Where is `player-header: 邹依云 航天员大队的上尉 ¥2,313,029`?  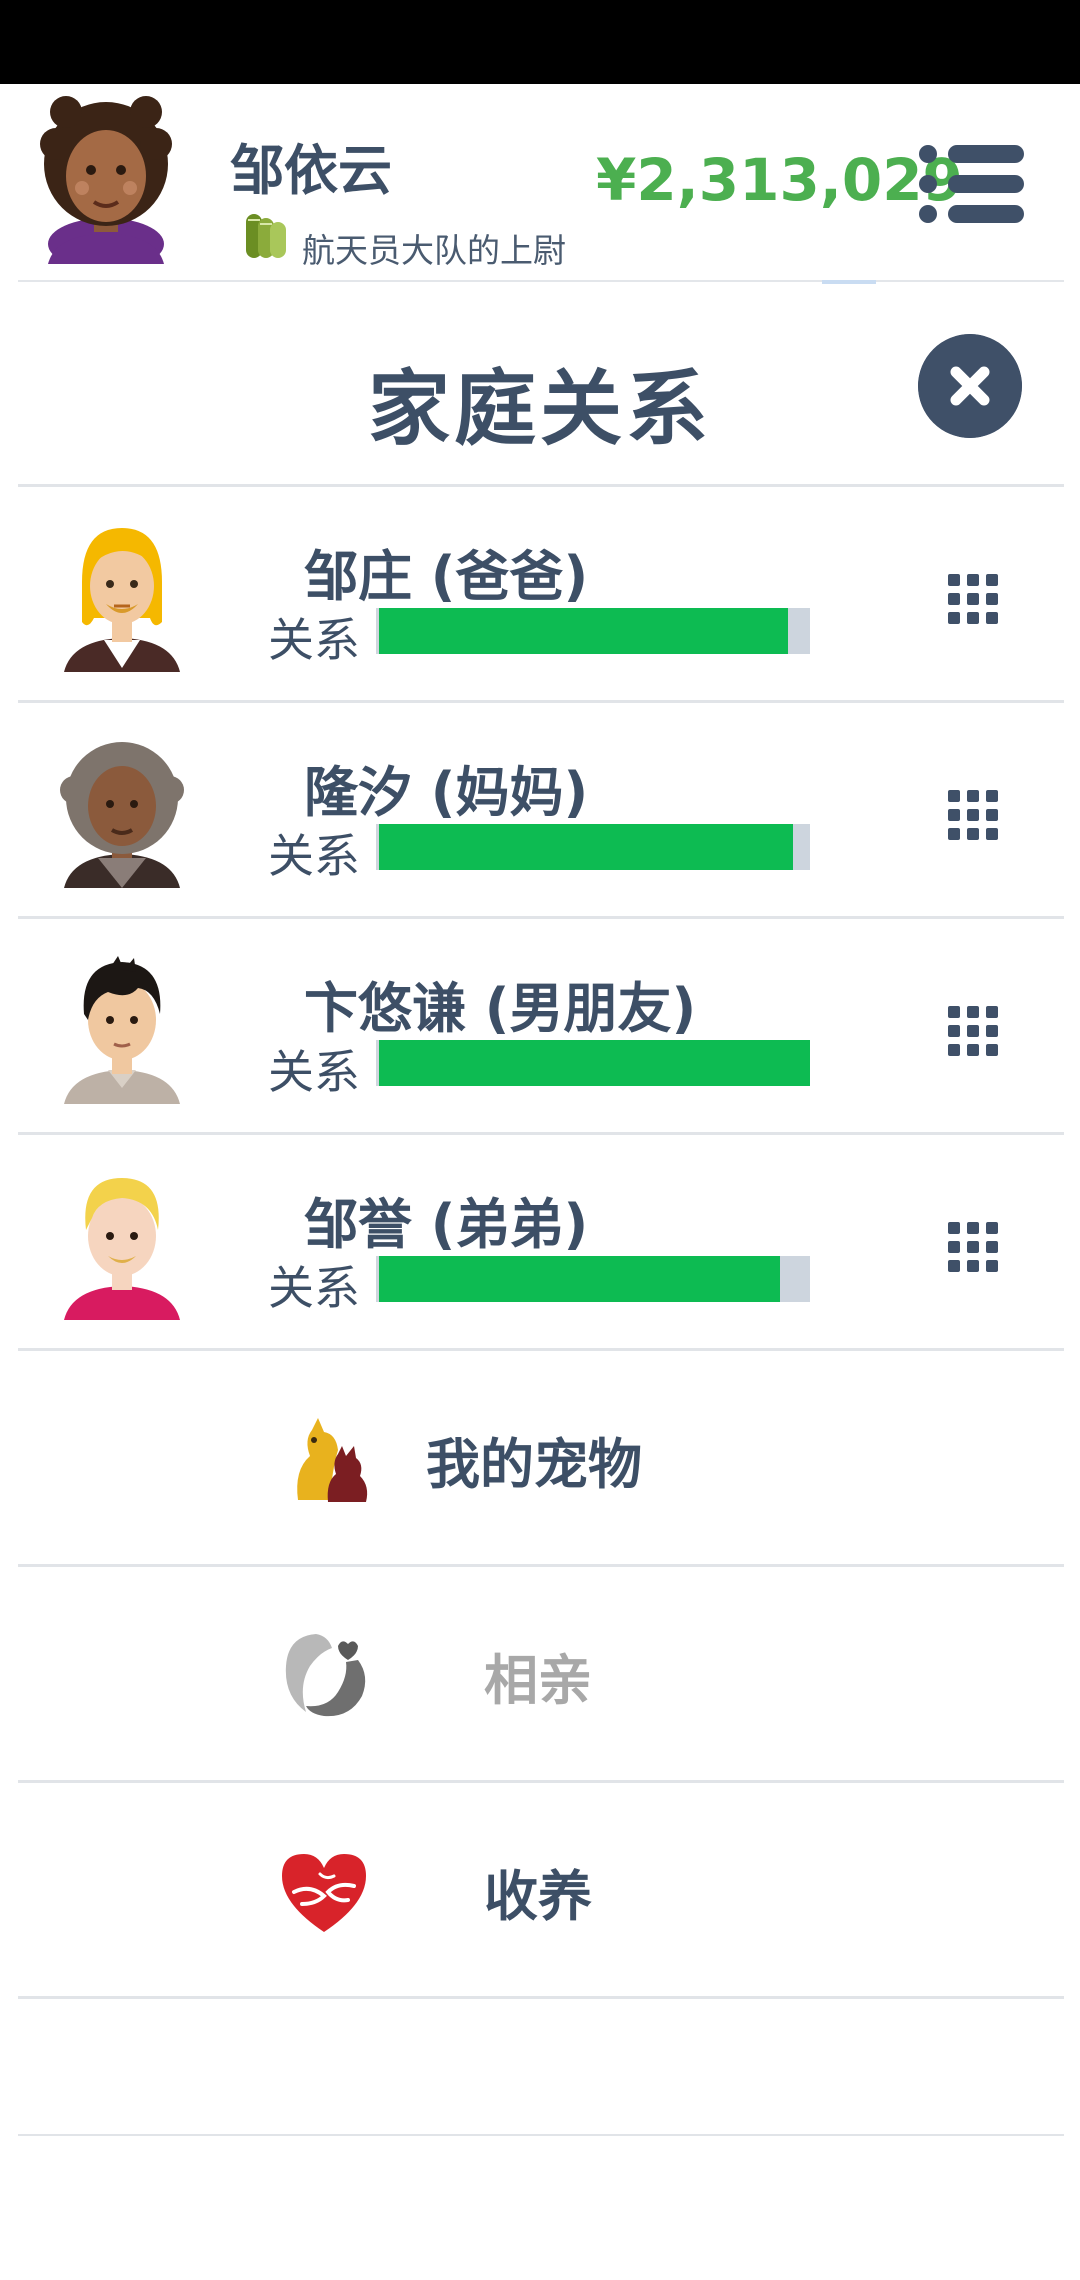 player-header: 邹依云 航天员大队的上尉 ¥2,313,029 is located at coordinates (540, 182).